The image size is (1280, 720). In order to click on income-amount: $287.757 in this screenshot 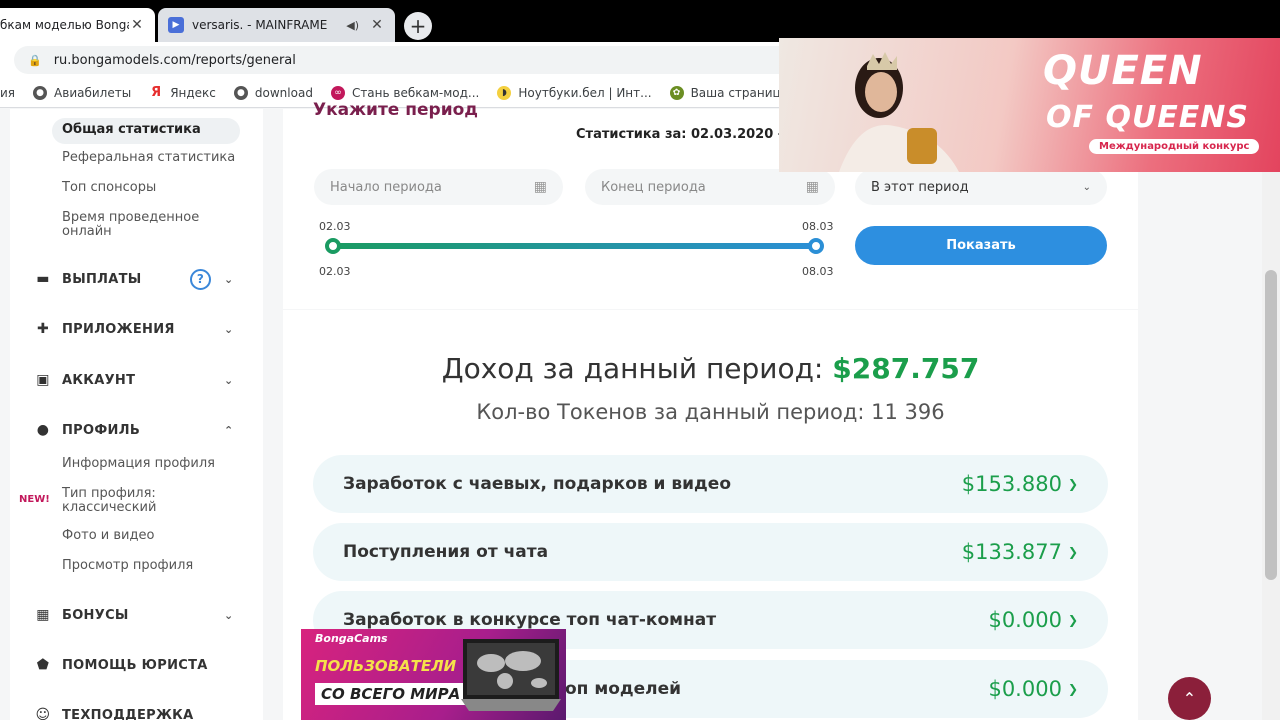, I will do `click(906, 368)`.